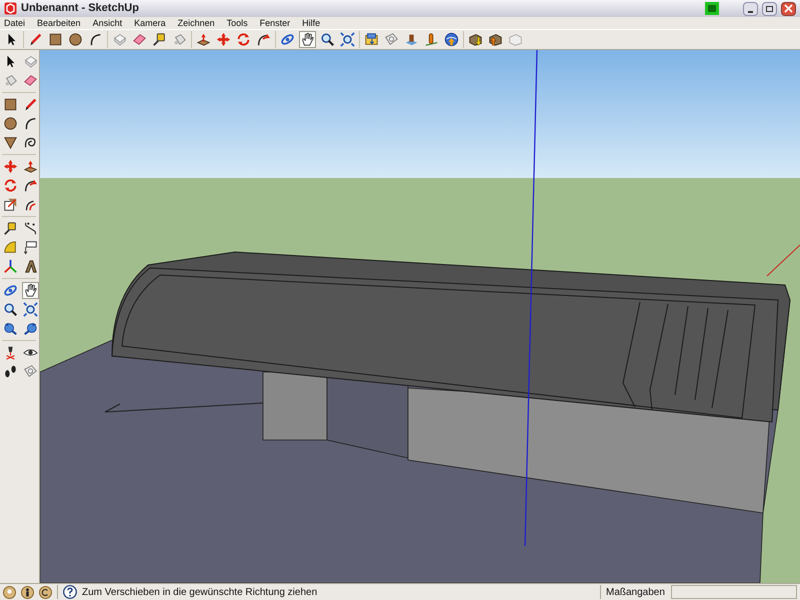  I want to click on text-label-icon, so click(30, 247).